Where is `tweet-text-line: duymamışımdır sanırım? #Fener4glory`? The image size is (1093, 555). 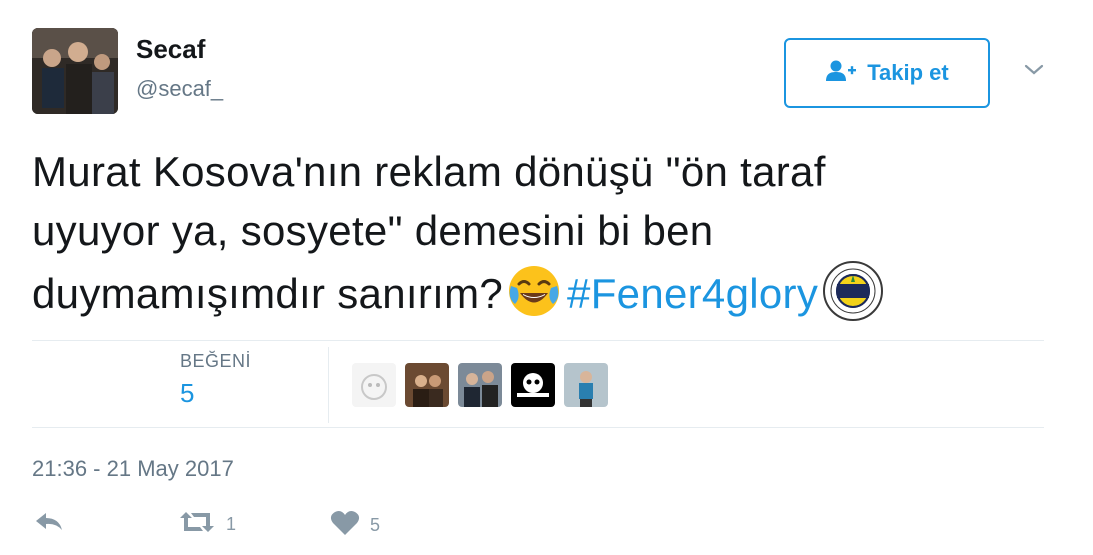
tweet-text-line: duymamışımdır sanırım? #Fener4glory is located at coordinates (547, 298).